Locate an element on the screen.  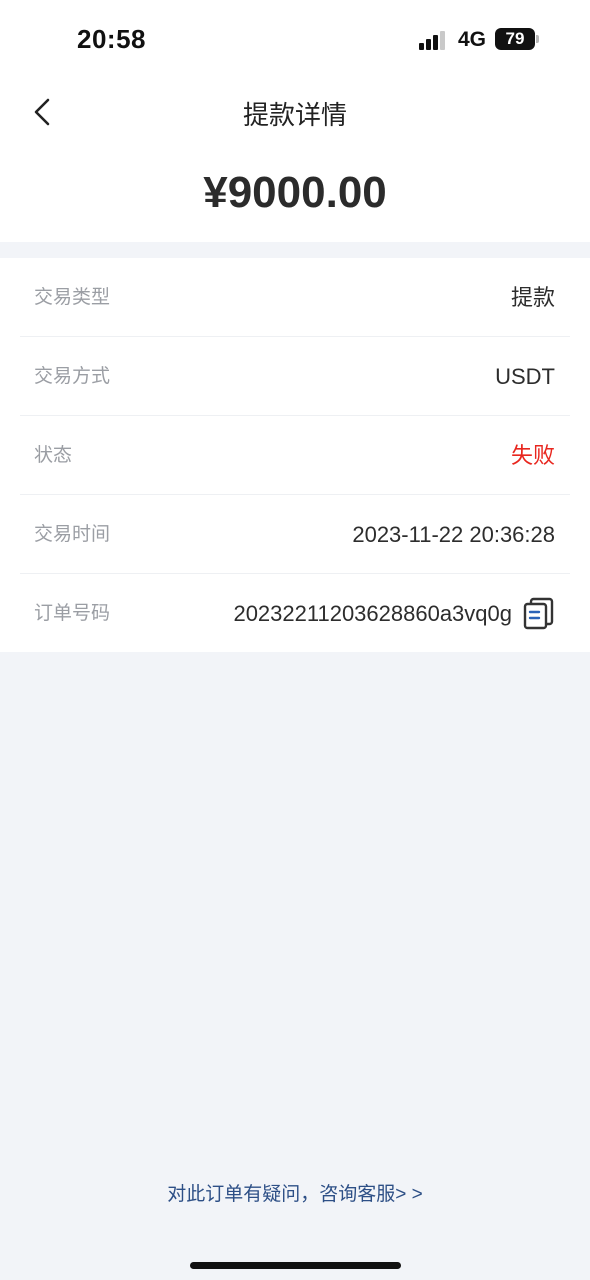
cellular-signal-icon is located at coordinates (434, 40).